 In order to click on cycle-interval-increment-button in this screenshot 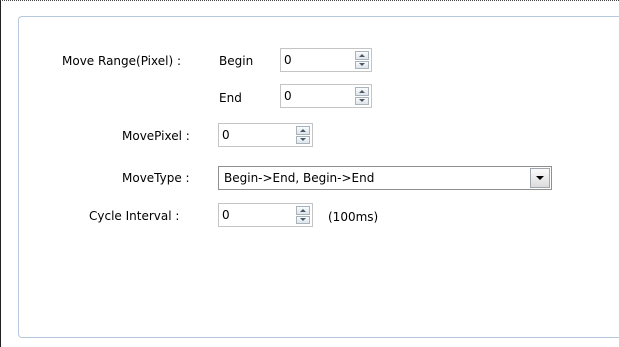, I will do `click(303, 210)`.